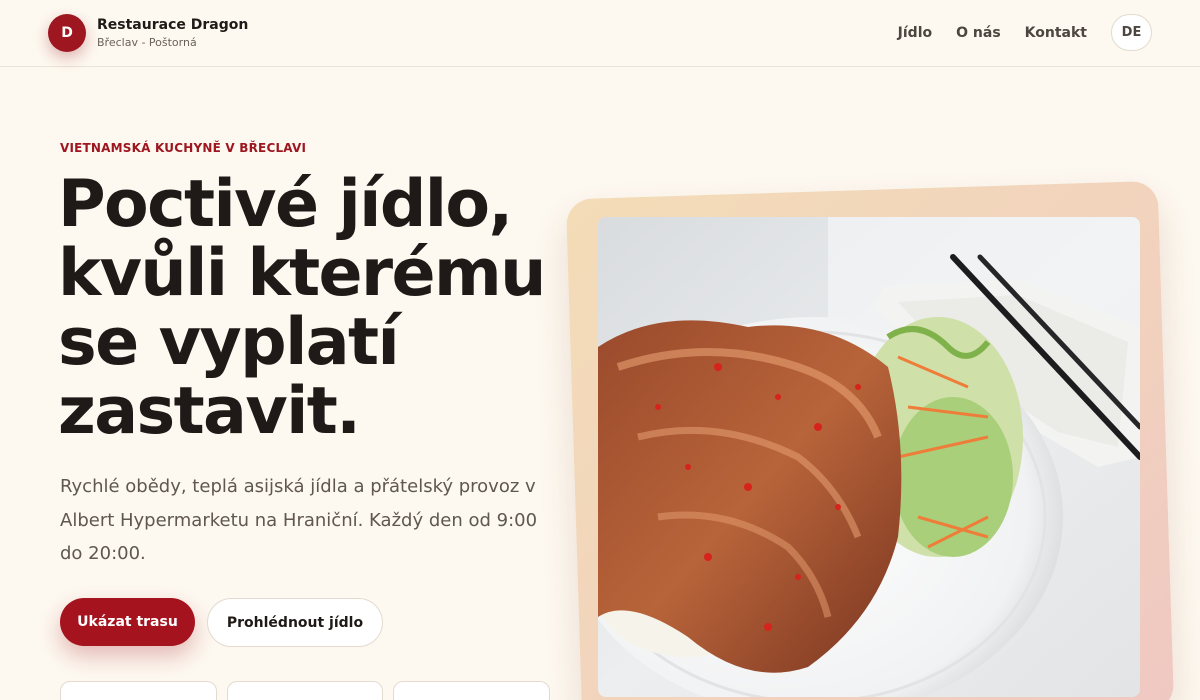  Describe the element at coordinates (915, 33) in the screenshot. I see `nav-link-jidlo: Jídlo` at that location.